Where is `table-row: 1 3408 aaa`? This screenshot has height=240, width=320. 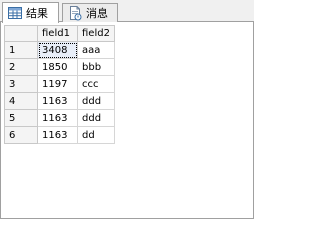 table-row: 1 3408 aaa is located at coordinates (59, 50).